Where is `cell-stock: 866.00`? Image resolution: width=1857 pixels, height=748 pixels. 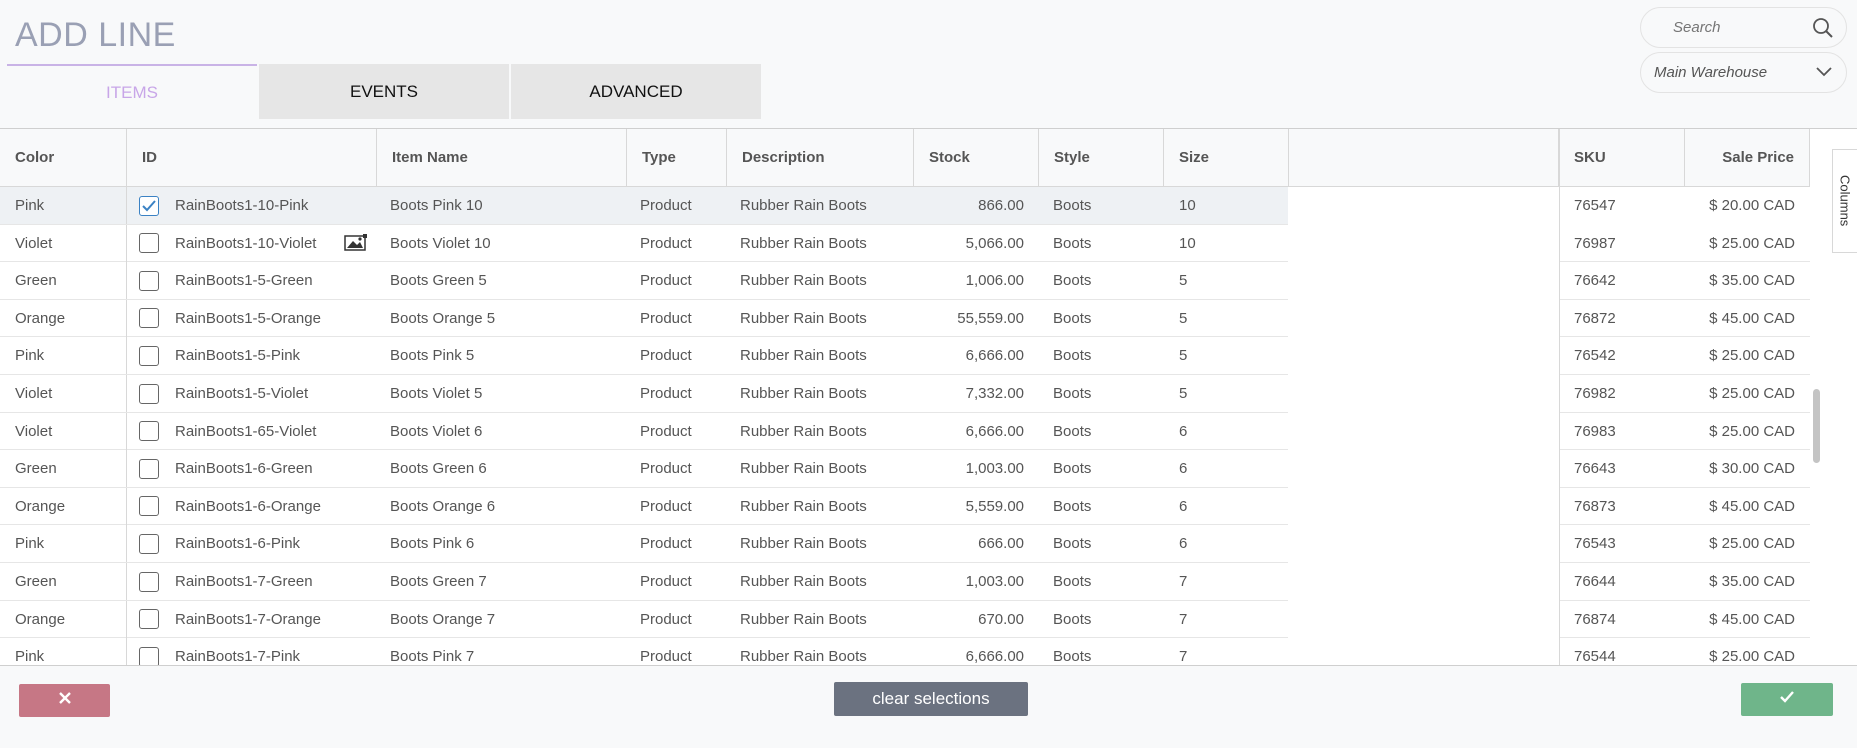 cell-stock: 866.00 is located at coordinates (1001, 205).